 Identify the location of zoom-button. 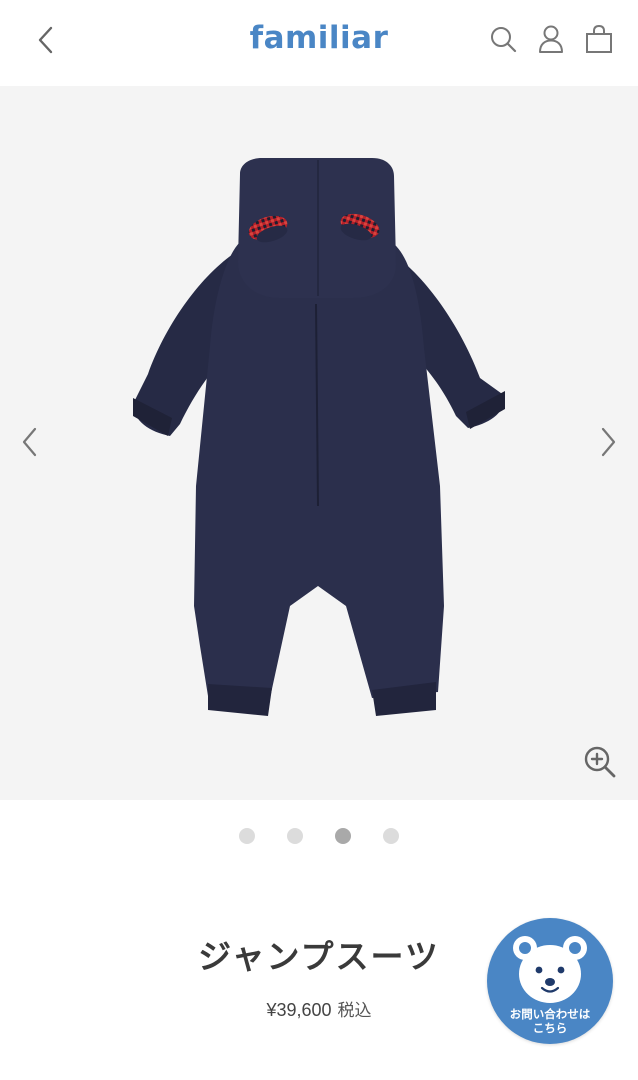
(600, 762).